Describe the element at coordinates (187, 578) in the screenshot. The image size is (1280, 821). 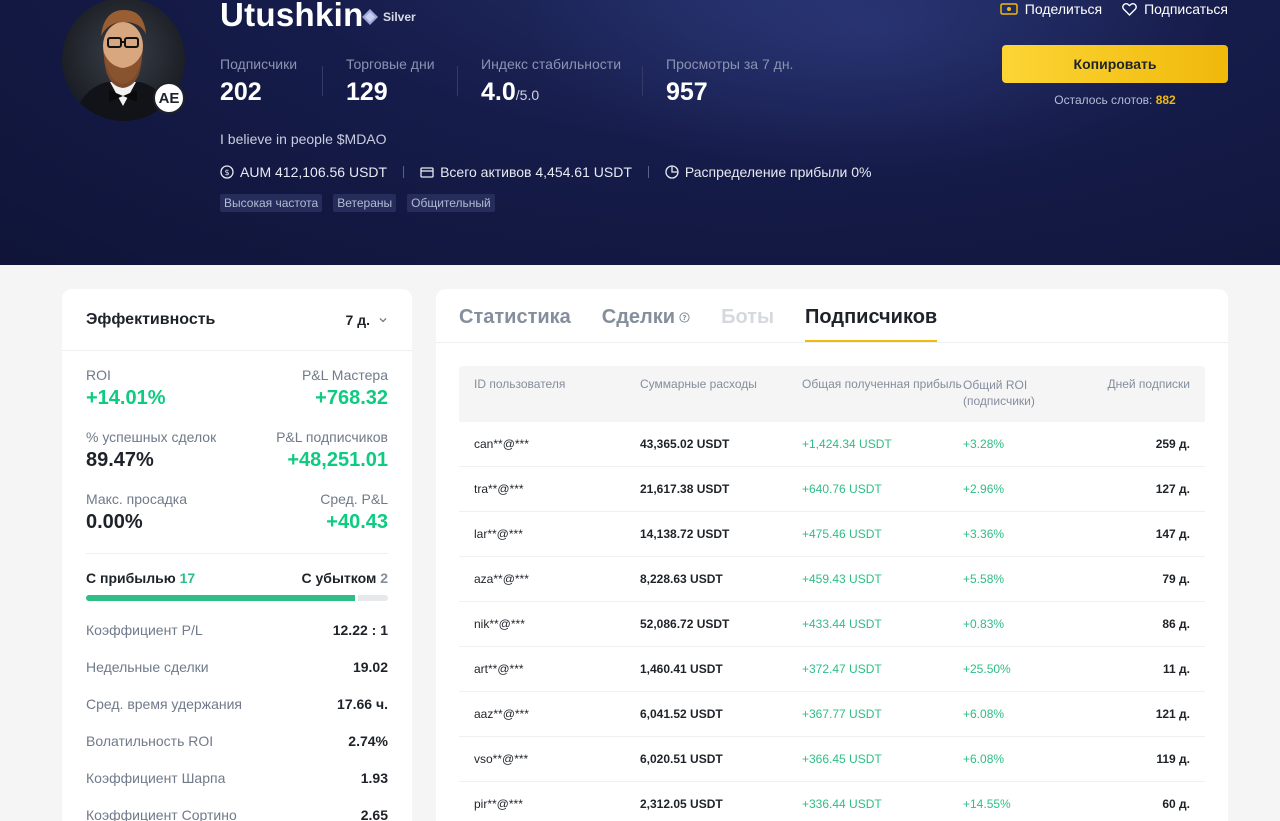
I see `wins-count: 17` at that location.